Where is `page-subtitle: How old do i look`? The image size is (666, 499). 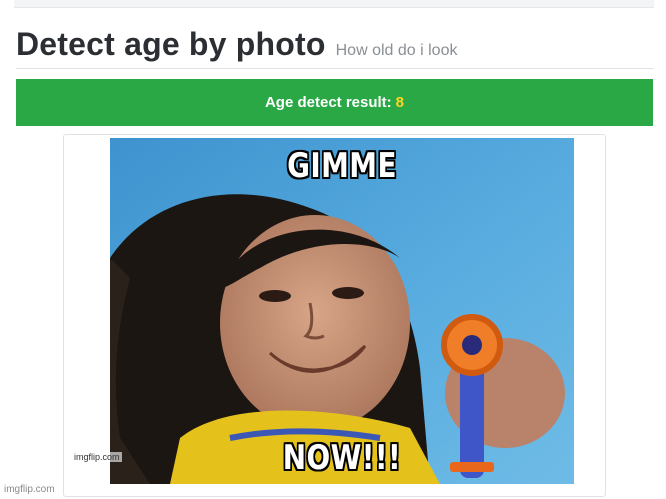 page-subtitle: How old do i look is located at coordinates (396, 50).